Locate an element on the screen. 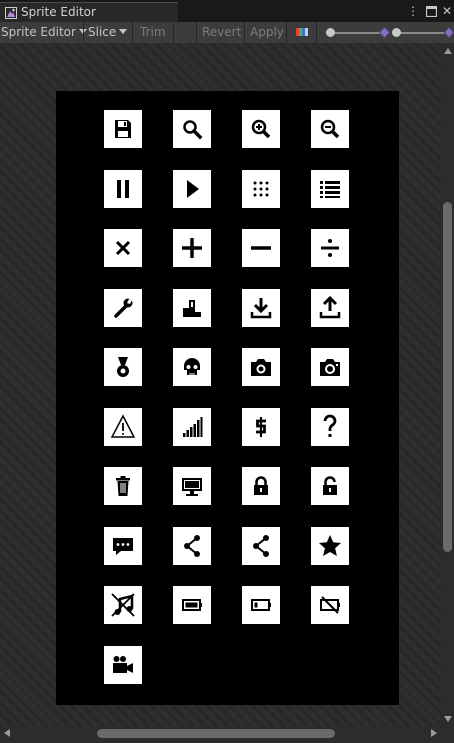 This screenshot has width=454, height=743. star-icon is located at coordinates (330, 545).